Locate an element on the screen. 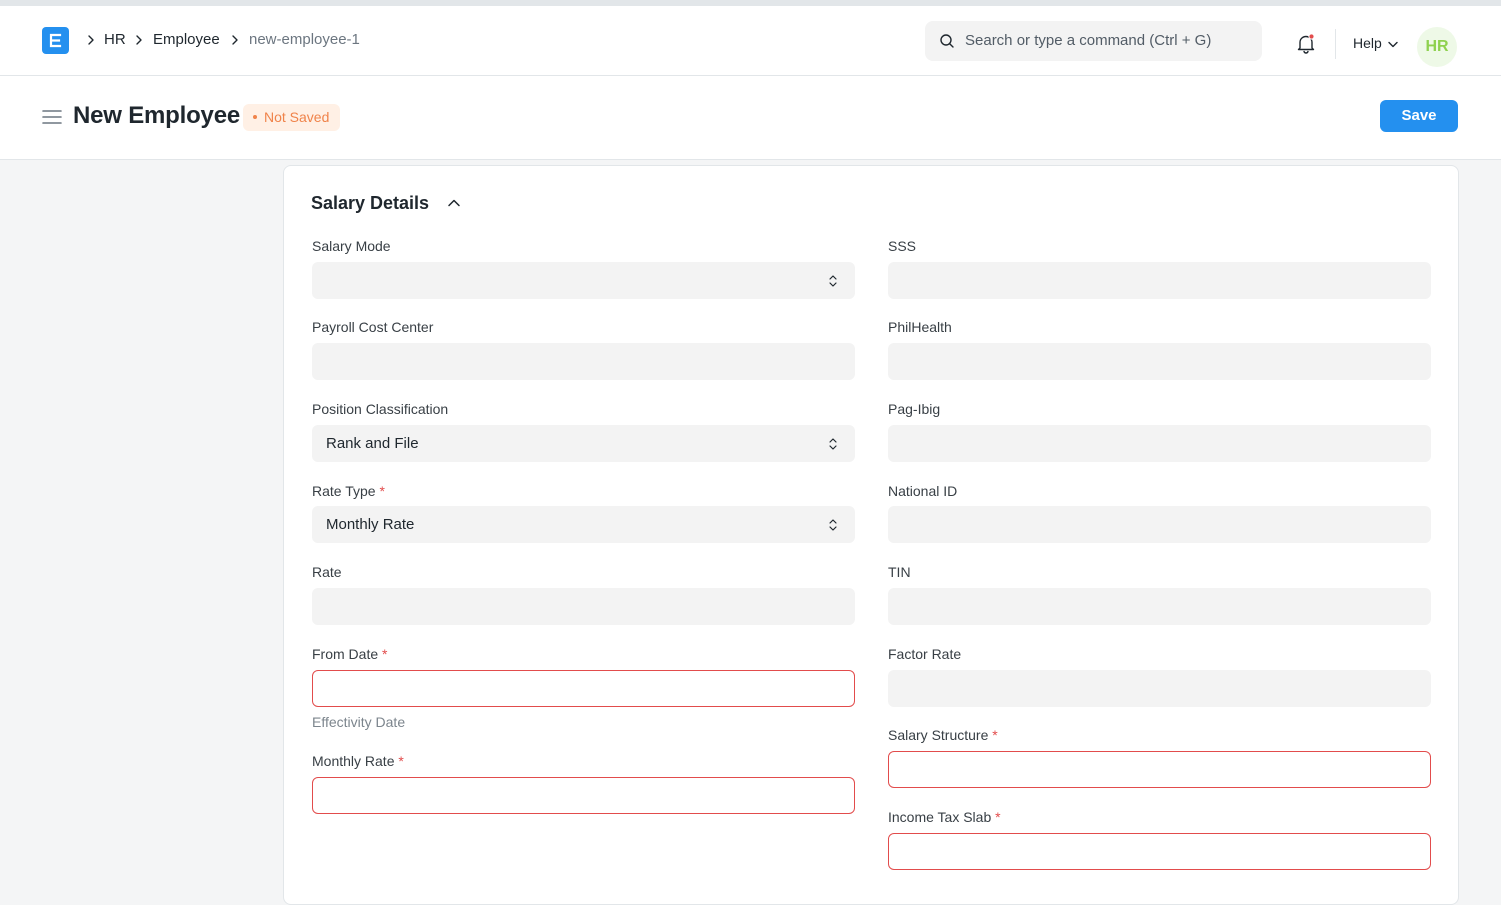  chevron-down-icon is located at coordinates (1393, 44).